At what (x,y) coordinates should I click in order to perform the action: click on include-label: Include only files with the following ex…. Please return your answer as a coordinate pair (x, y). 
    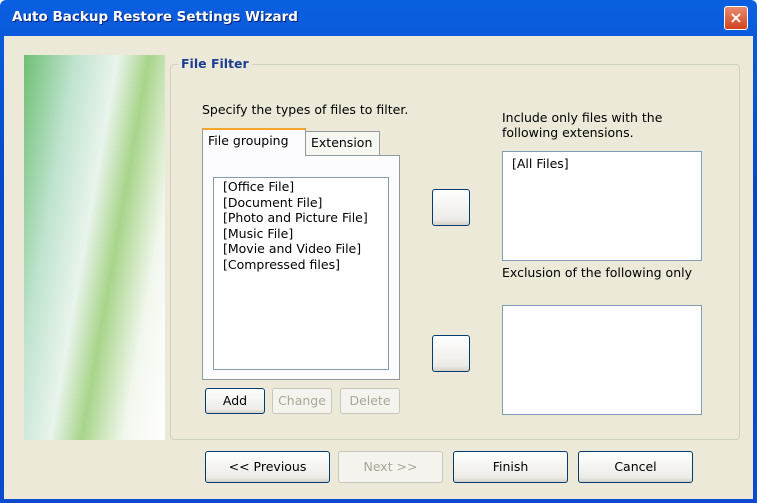
    Looking at the image, I should click on (582, 125).